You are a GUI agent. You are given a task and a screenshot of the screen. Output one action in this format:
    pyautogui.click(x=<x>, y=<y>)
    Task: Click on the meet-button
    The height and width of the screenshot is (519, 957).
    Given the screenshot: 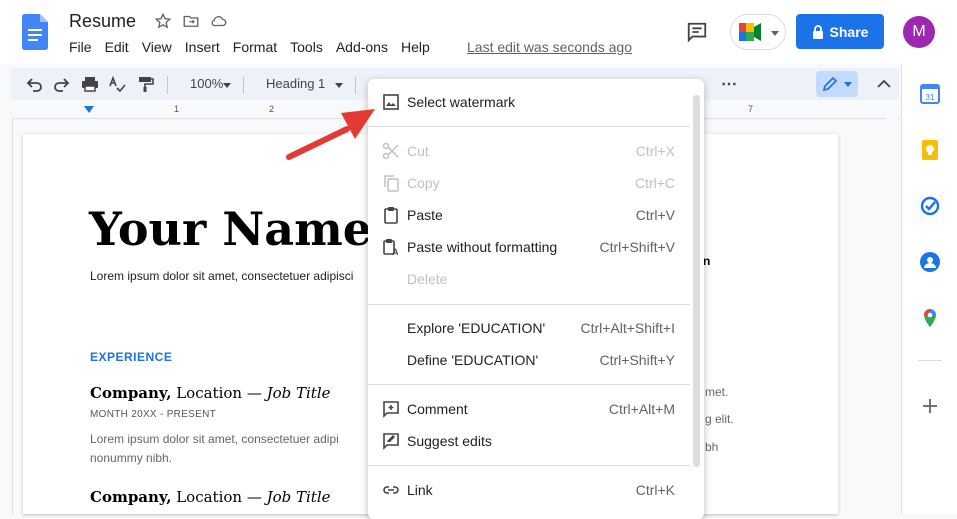 What is the action you would take?
    pyautogui.click(x=758, y=32)
    